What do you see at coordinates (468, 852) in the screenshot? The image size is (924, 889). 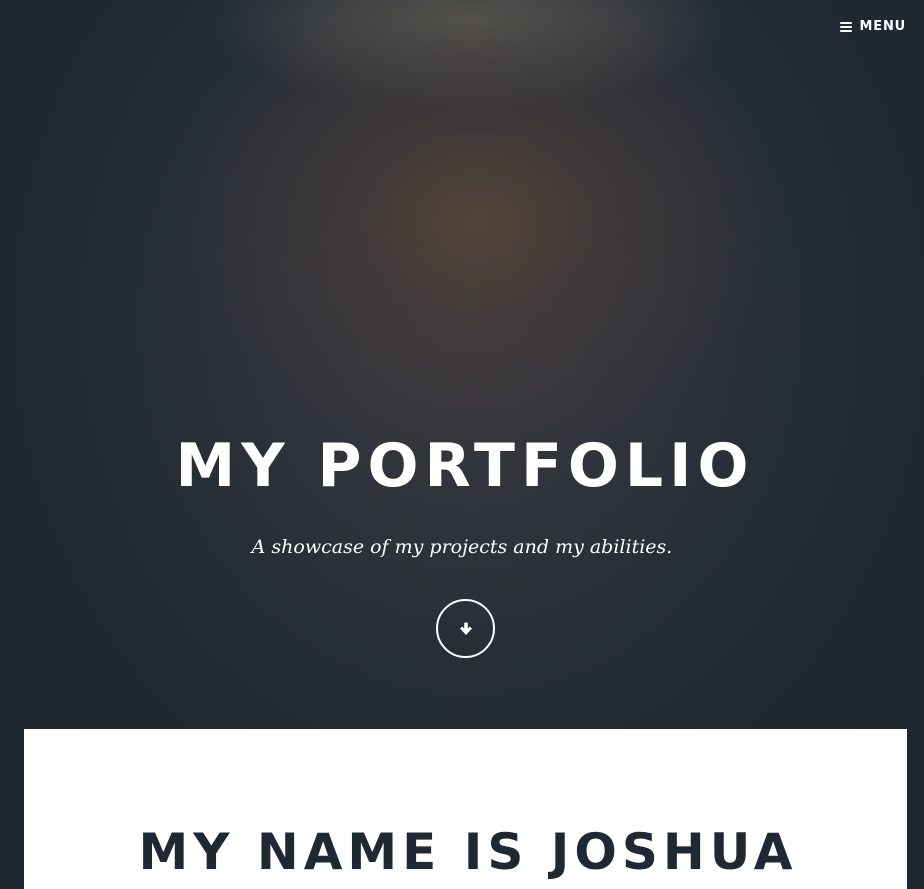 I see `about-heading: MY NAME IS JOSHUA` at bounding box center [468, 852].